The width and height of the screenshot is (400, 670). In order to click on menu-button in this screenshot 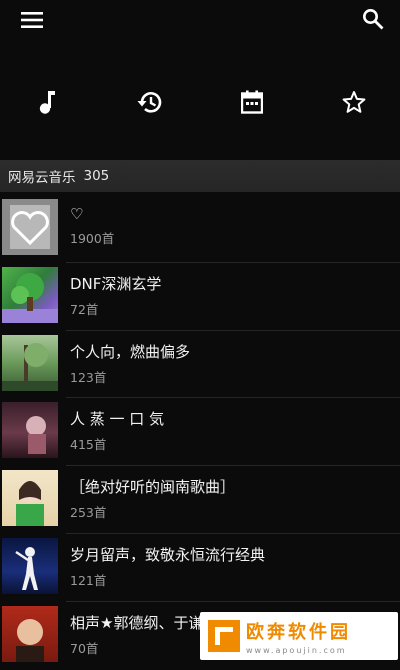, I will do `click(32, 20)`.